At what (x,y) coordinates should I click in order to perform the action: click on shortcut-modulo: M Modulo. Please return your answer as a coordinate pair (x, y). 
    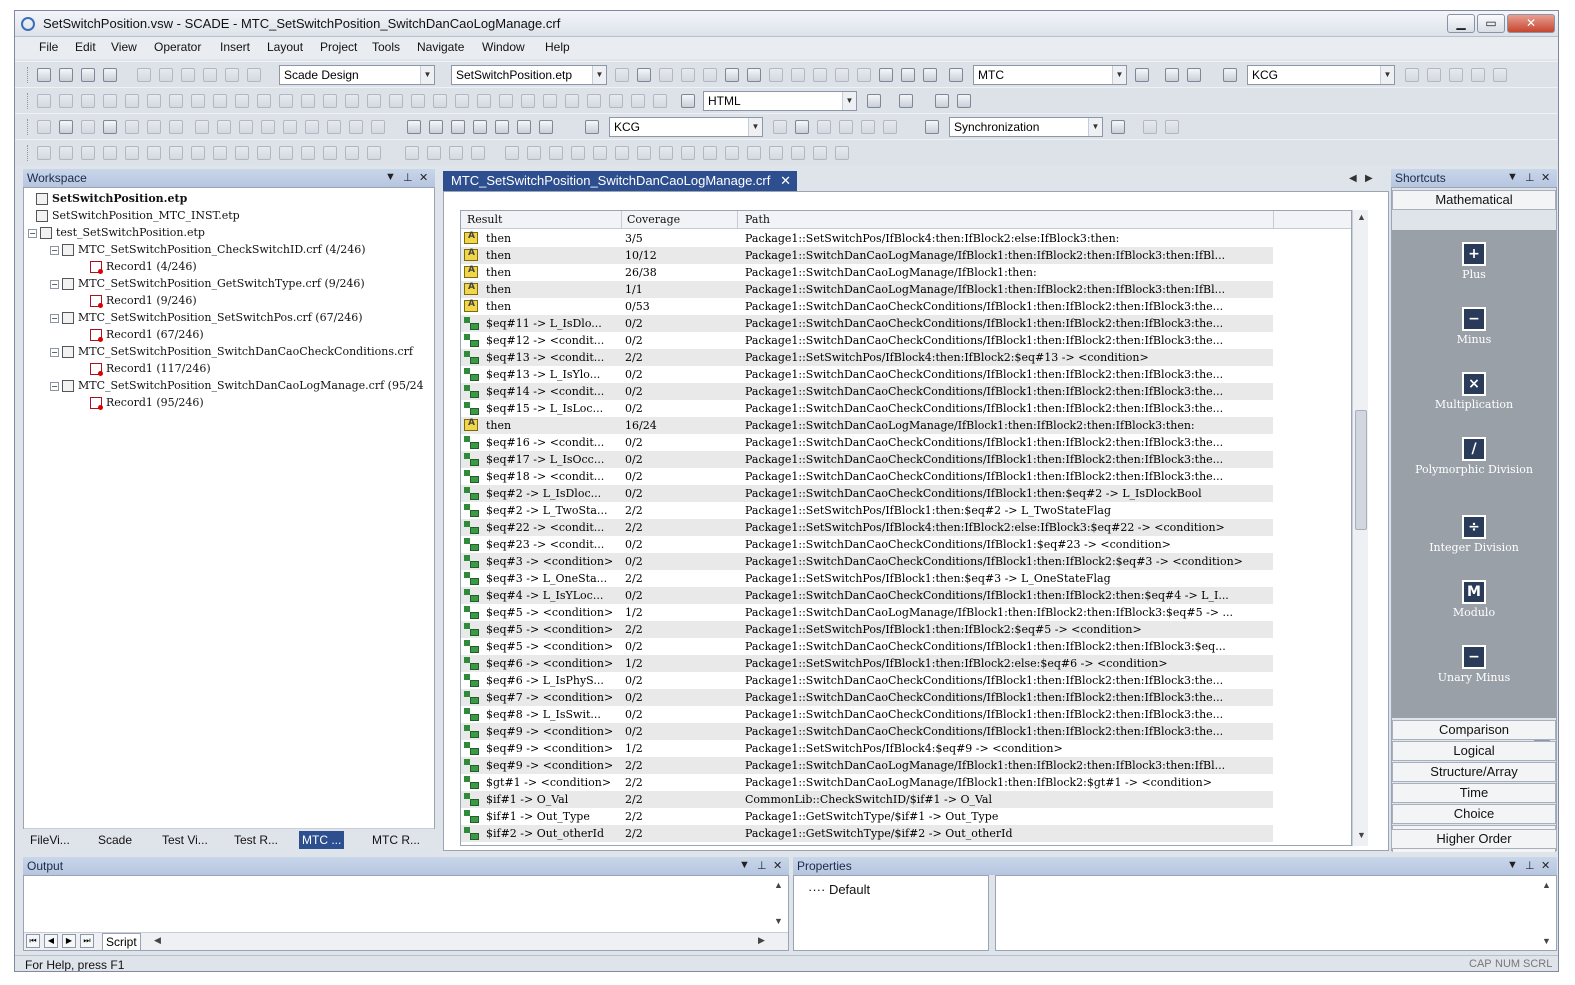
    Looking at the image, I should click on (1474, 599).